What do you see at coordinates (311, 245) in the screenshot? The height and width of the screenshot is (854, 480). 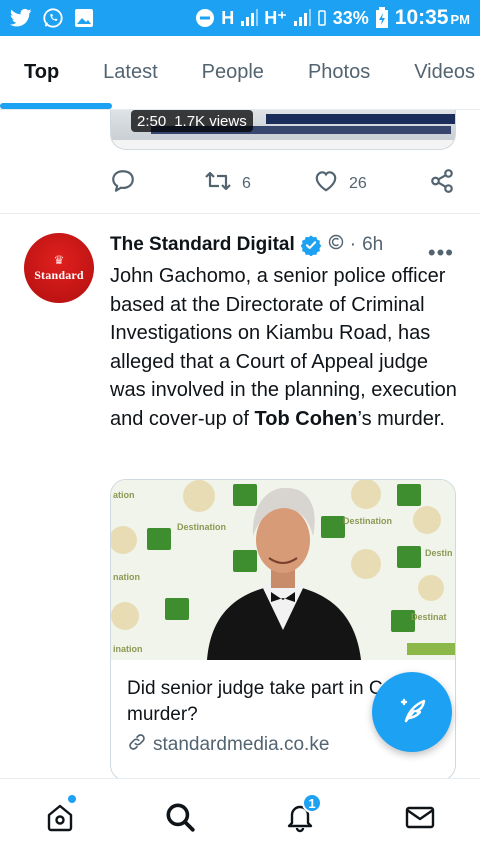 I see `verified-badge-icon` at bounding box center [311, 245].